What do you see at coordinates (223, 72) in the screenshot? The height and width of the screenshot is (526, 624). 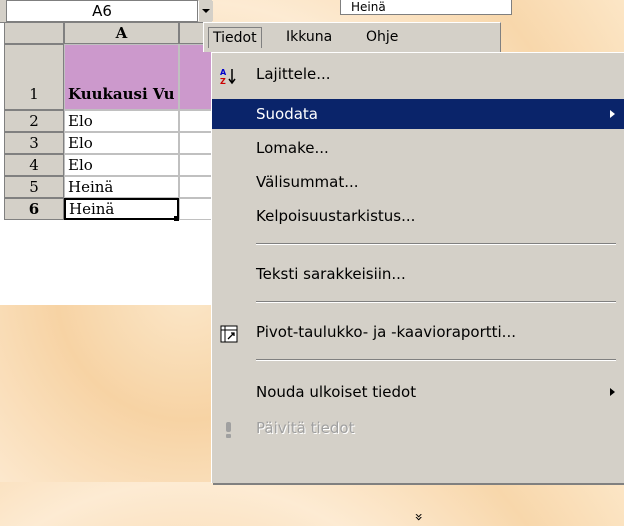 I see `svg-text: A` at bounding box center [223, 72].